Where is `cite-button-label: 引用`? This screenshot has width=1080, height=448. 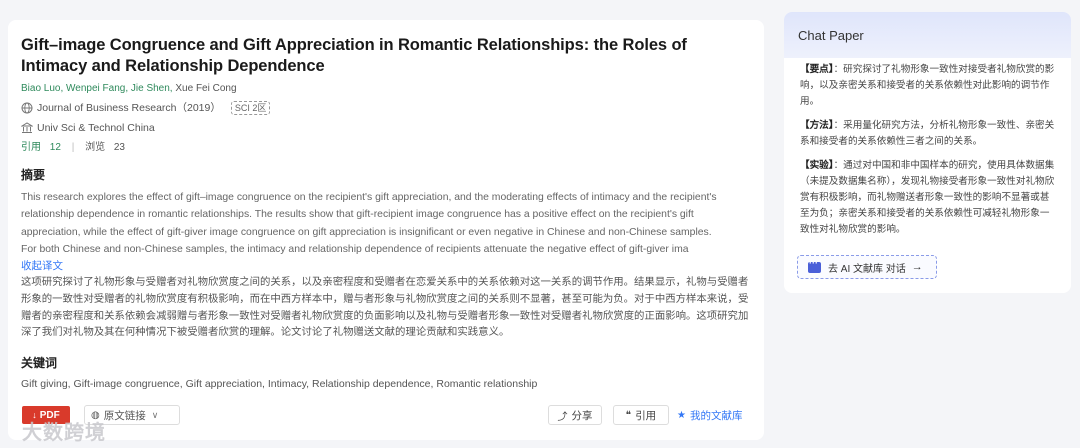
cite-button-label: 引用 is located at coordinates (646, 415).